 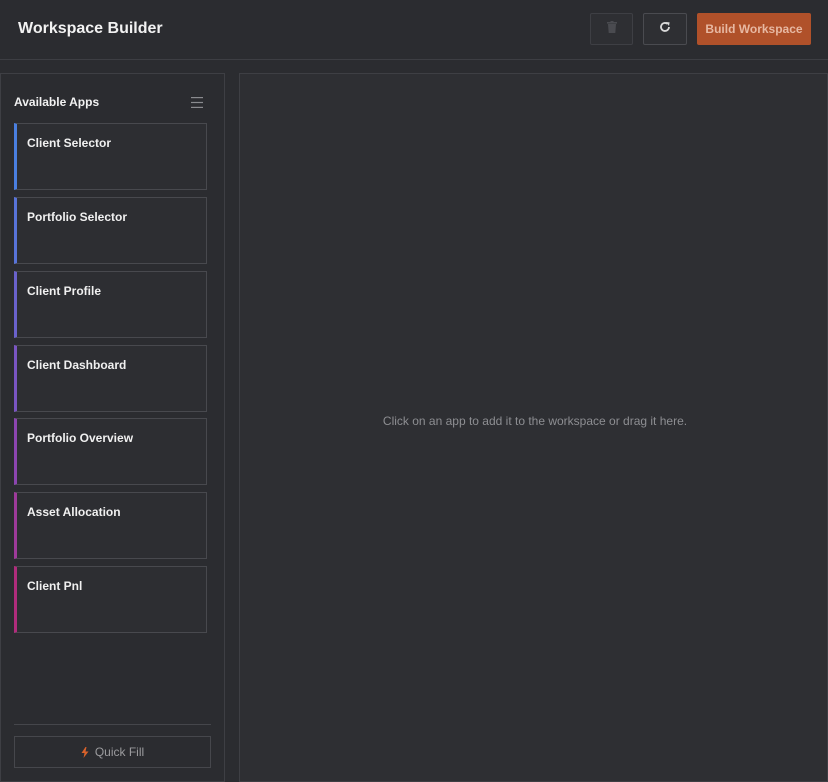 I want to click on delete-button, so click(x=611, y=29).